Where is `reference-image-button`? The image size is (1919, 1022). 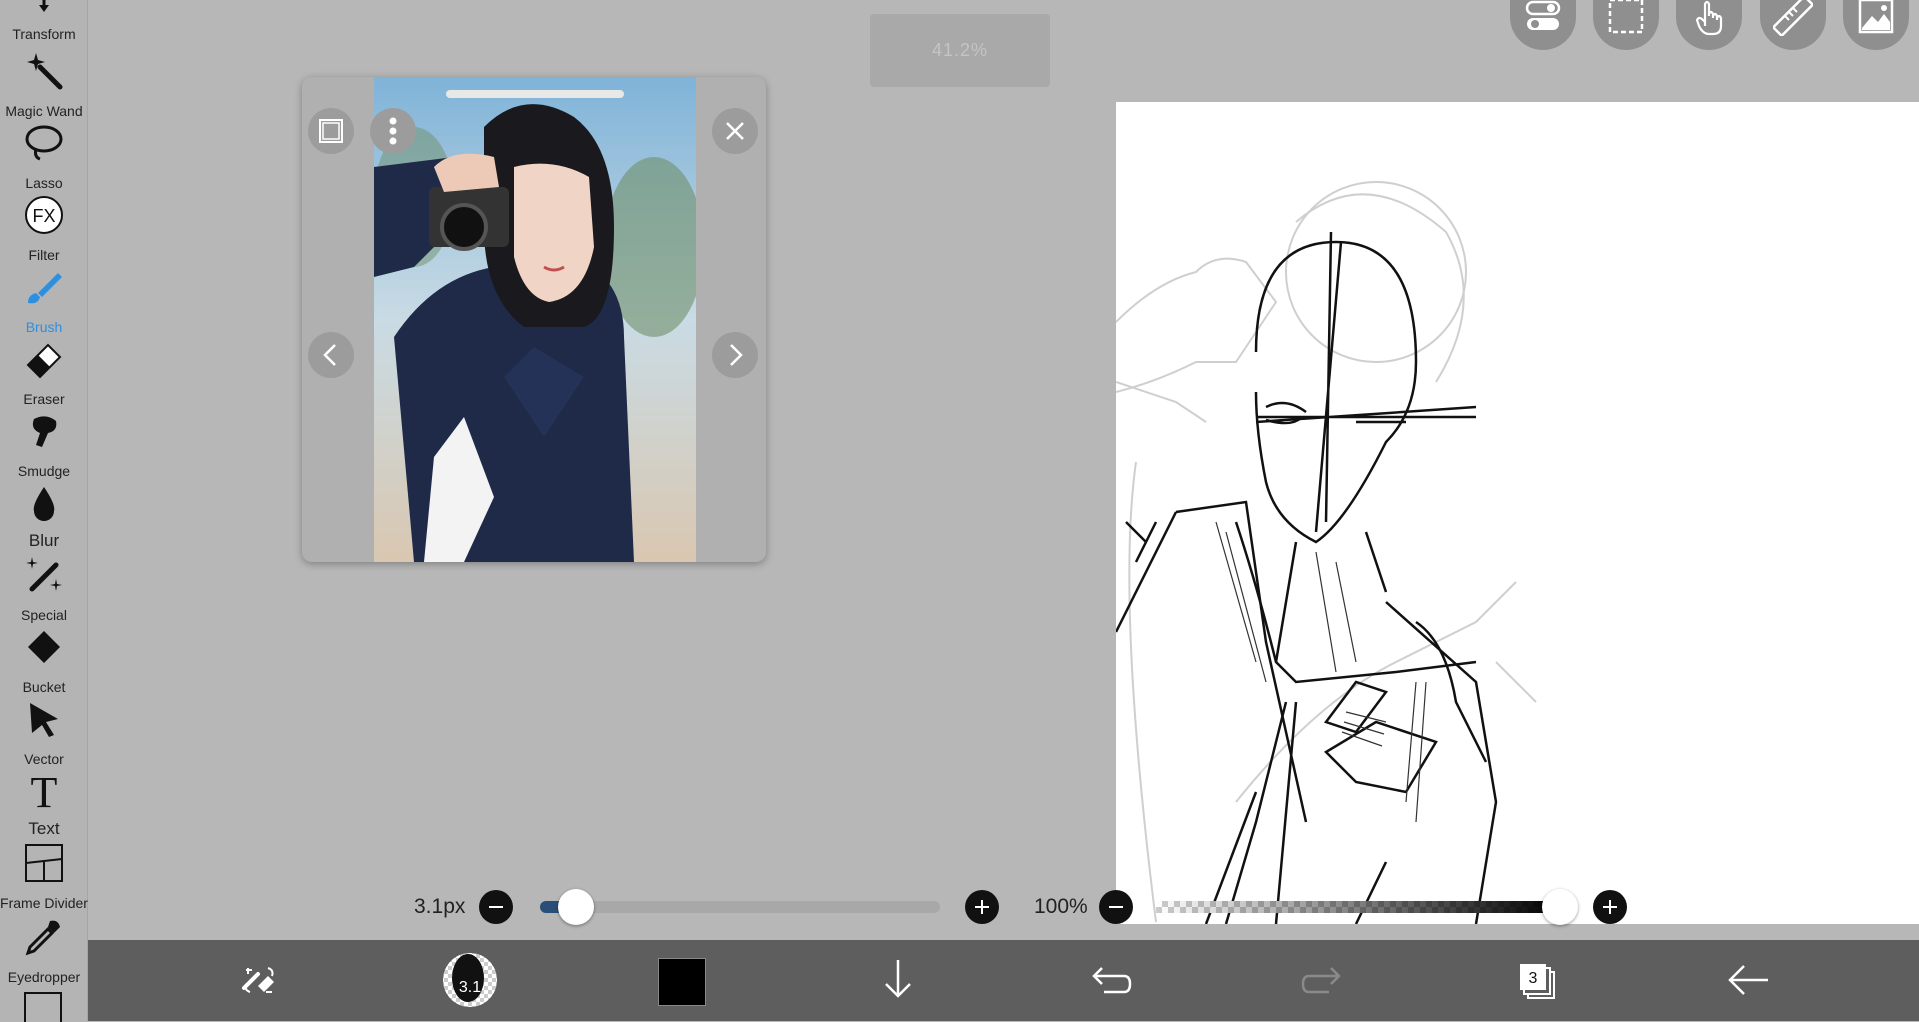
reference-image-button is located at coordinates (1876, 25).